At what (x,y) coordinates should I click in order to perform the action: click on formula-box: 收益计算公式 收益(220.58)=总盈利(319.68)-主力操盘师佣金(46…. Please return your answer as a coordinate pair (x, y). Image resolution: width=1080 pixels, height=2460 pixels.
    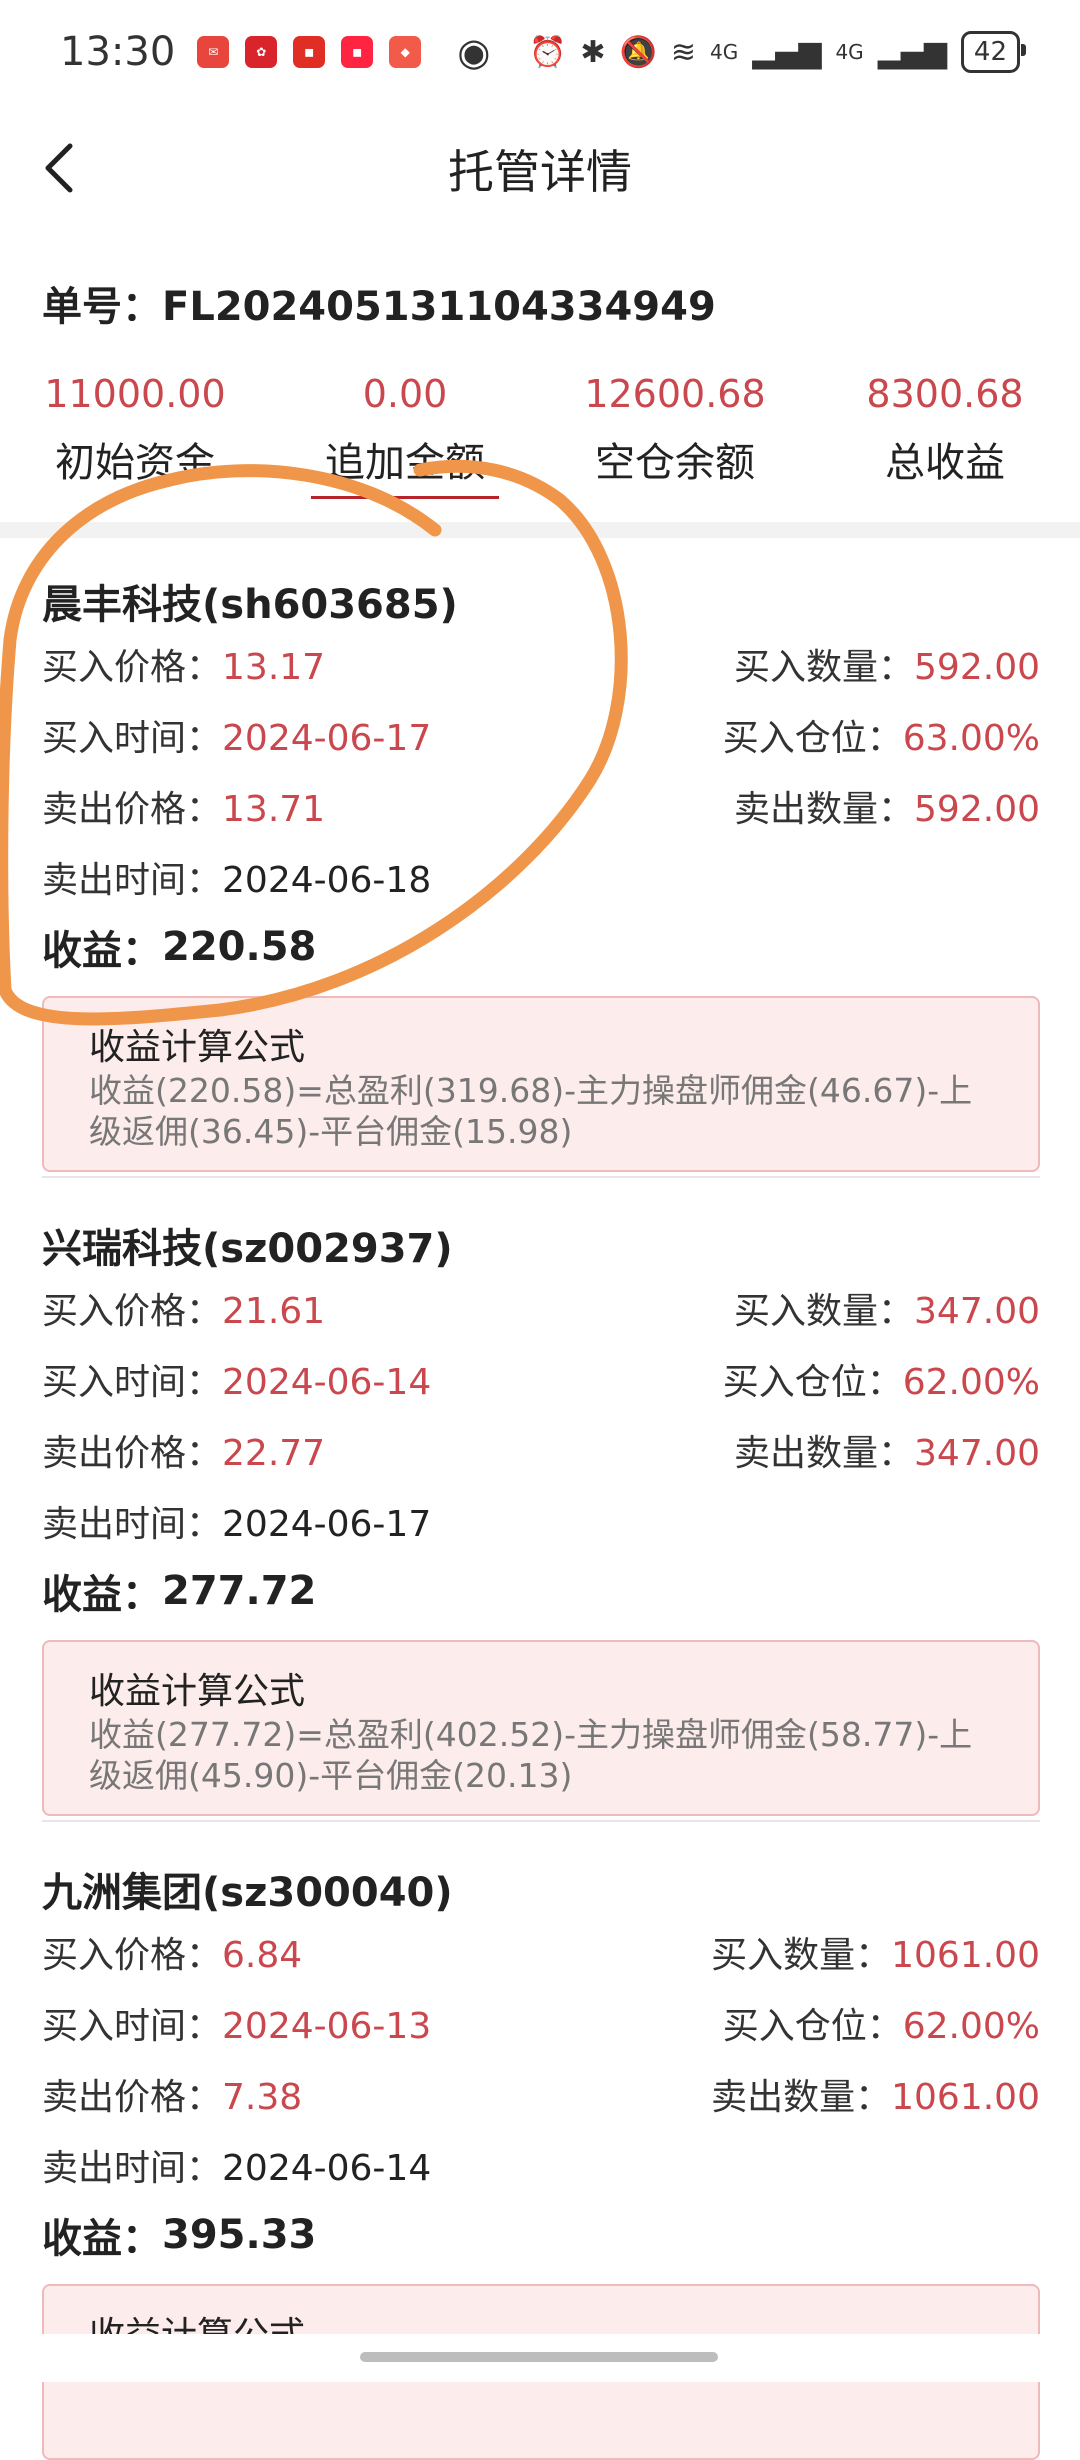
    Looking at the image, I should click on (541, 1084).